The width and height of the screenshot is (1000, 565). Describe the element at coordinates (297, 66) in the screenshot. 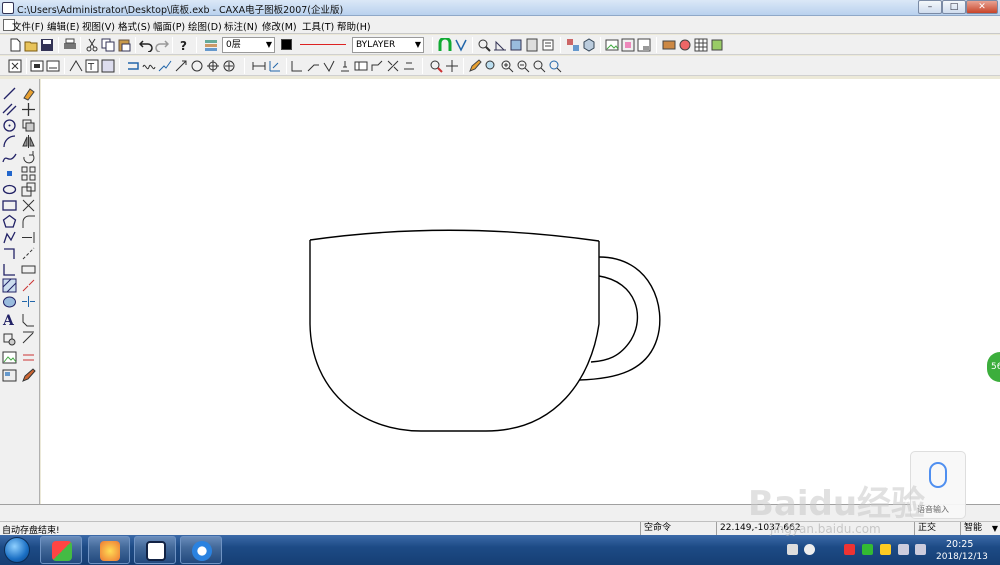

I see `chamfer-dimension-icon` at that location.